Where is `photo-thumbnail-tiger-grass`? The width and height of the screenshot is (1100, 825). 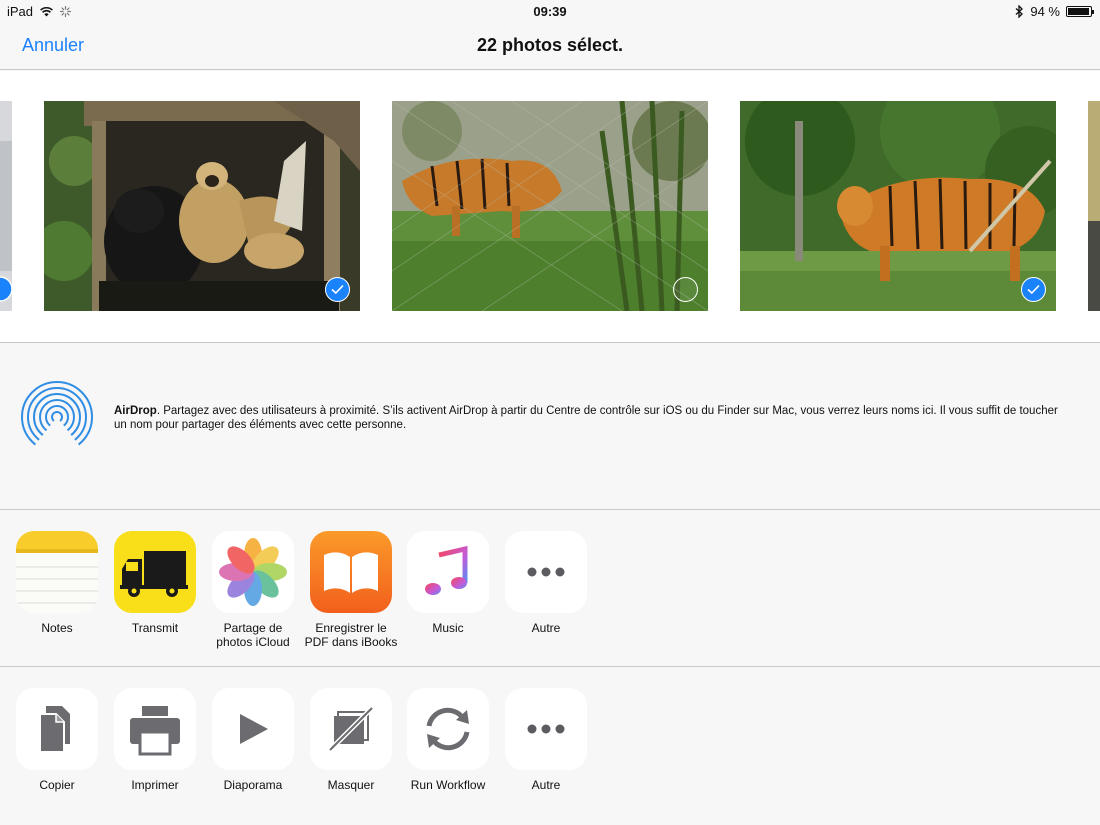
photo-thumbnail-tiger-grass is located at coordinates (898, 206).